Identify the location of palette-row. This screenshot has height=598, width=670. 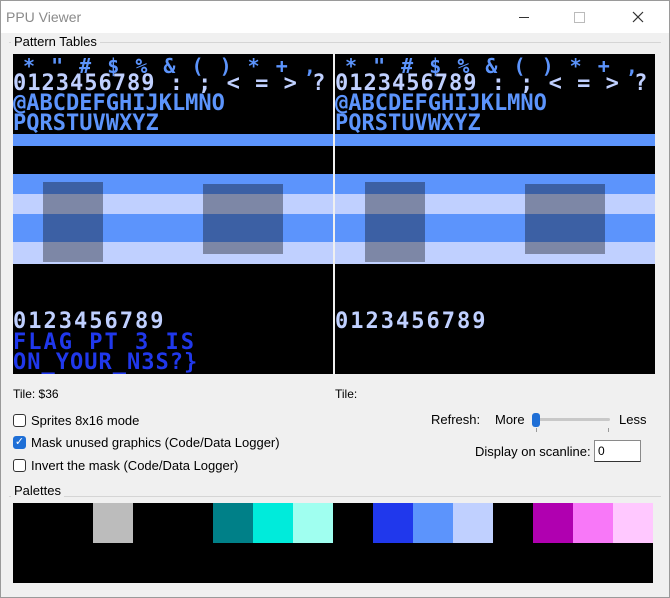
(333, 523).